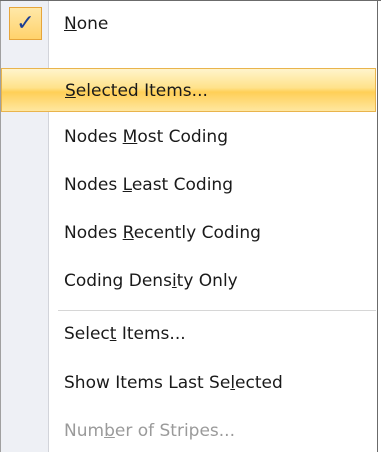 Image resolution: width=381 pixels, height=452 pixels. Describe the element at coordinates (86, 24) in the screenshot. I see `menu-item-label: None` at that location.